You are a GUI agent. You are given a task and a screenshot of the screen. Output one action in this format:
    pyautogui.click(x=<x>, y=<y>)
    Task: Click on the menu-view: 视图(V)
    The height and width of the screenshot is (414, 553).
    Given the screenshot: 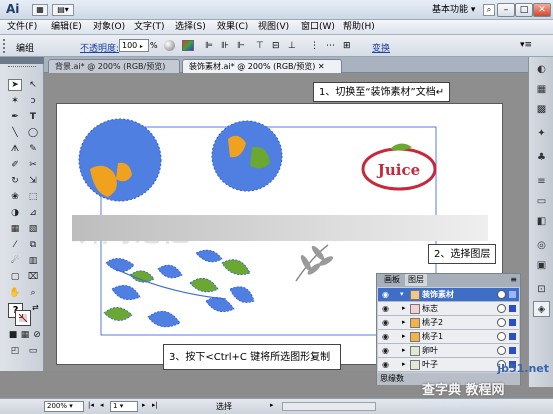 What is the action you would take?
    pyautogui.click(x=273, y=27)
    